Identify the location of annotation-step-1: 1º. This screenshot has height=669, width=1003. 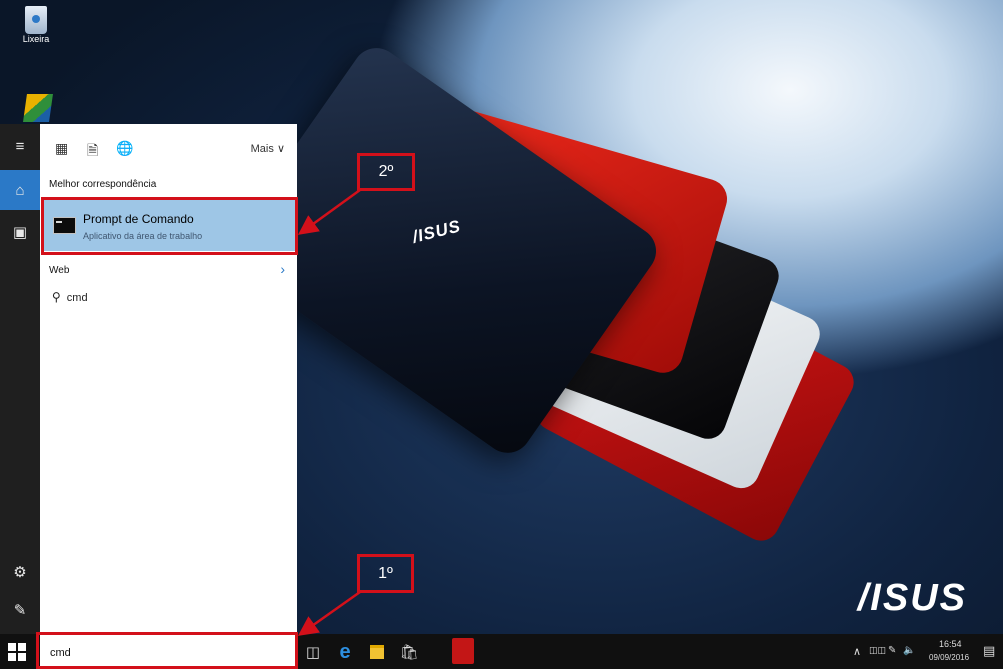
(385, 573).